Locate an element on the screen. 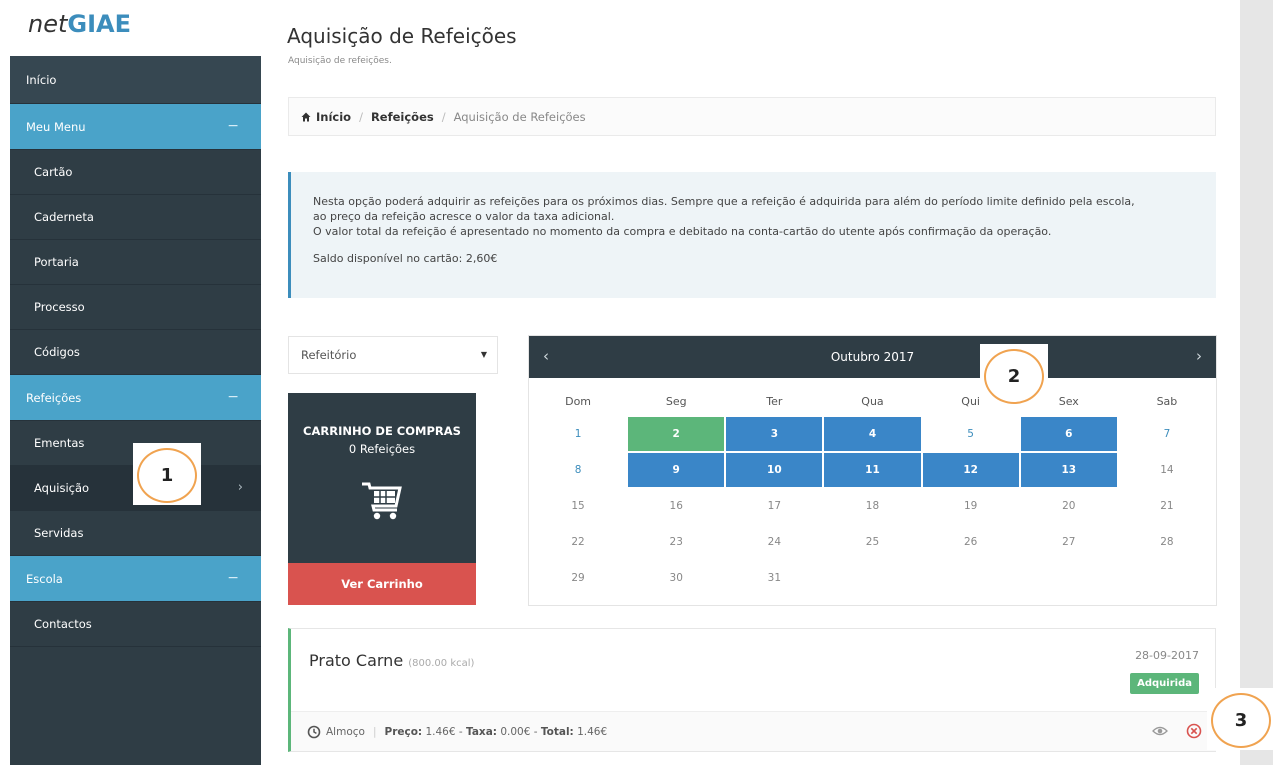 This screenshot has height=765, width=1273. annotation-callout-2: 2 is located at coordinates (1014, 375).